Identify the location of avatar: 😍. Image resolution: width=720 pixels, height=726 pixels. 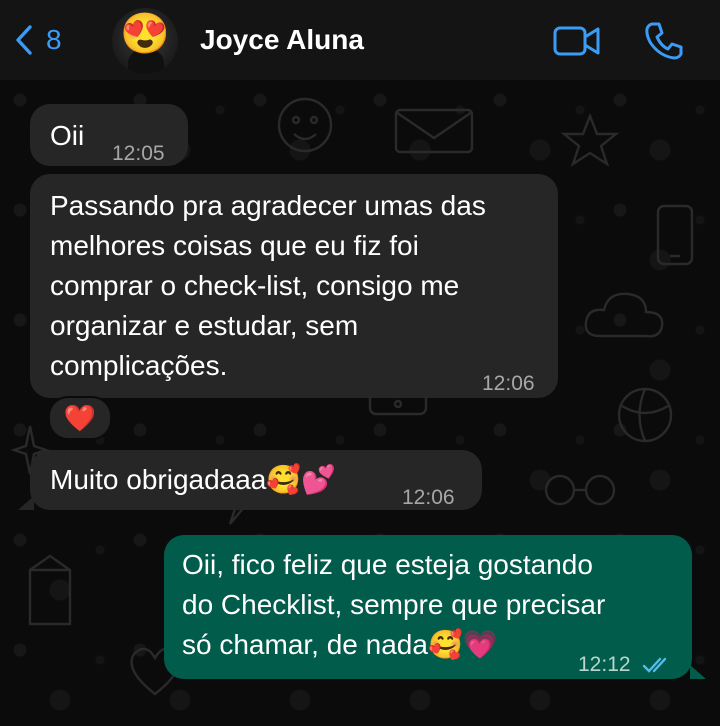
(145, 41).